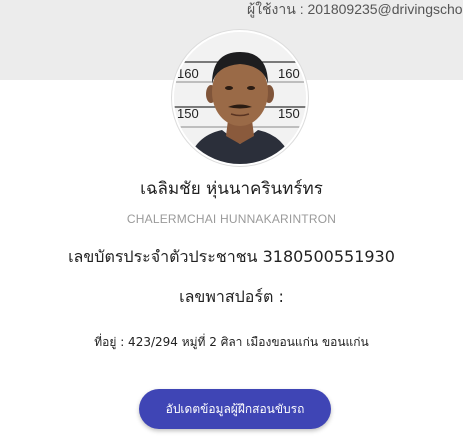 The height and width of the screenshot is (436, 463). Describe the element at coordinates (231, 296) in the screenshot. I see `passport-number: เลขพาสปอร์ต :` at that location.